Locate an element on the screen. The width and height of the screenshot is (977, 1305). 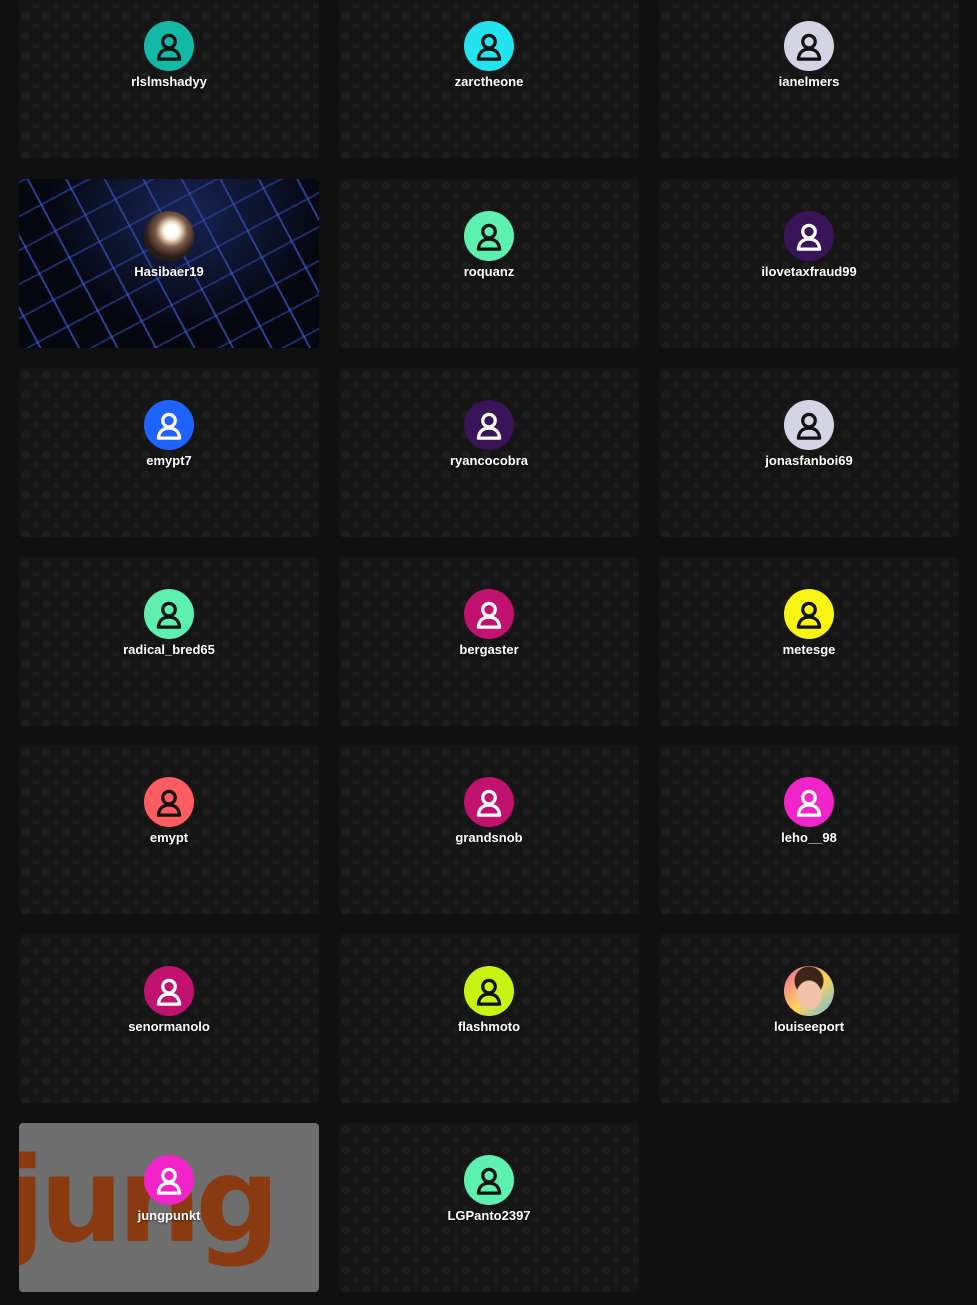
user-card: roquanz is located at coordinates (489, 263).